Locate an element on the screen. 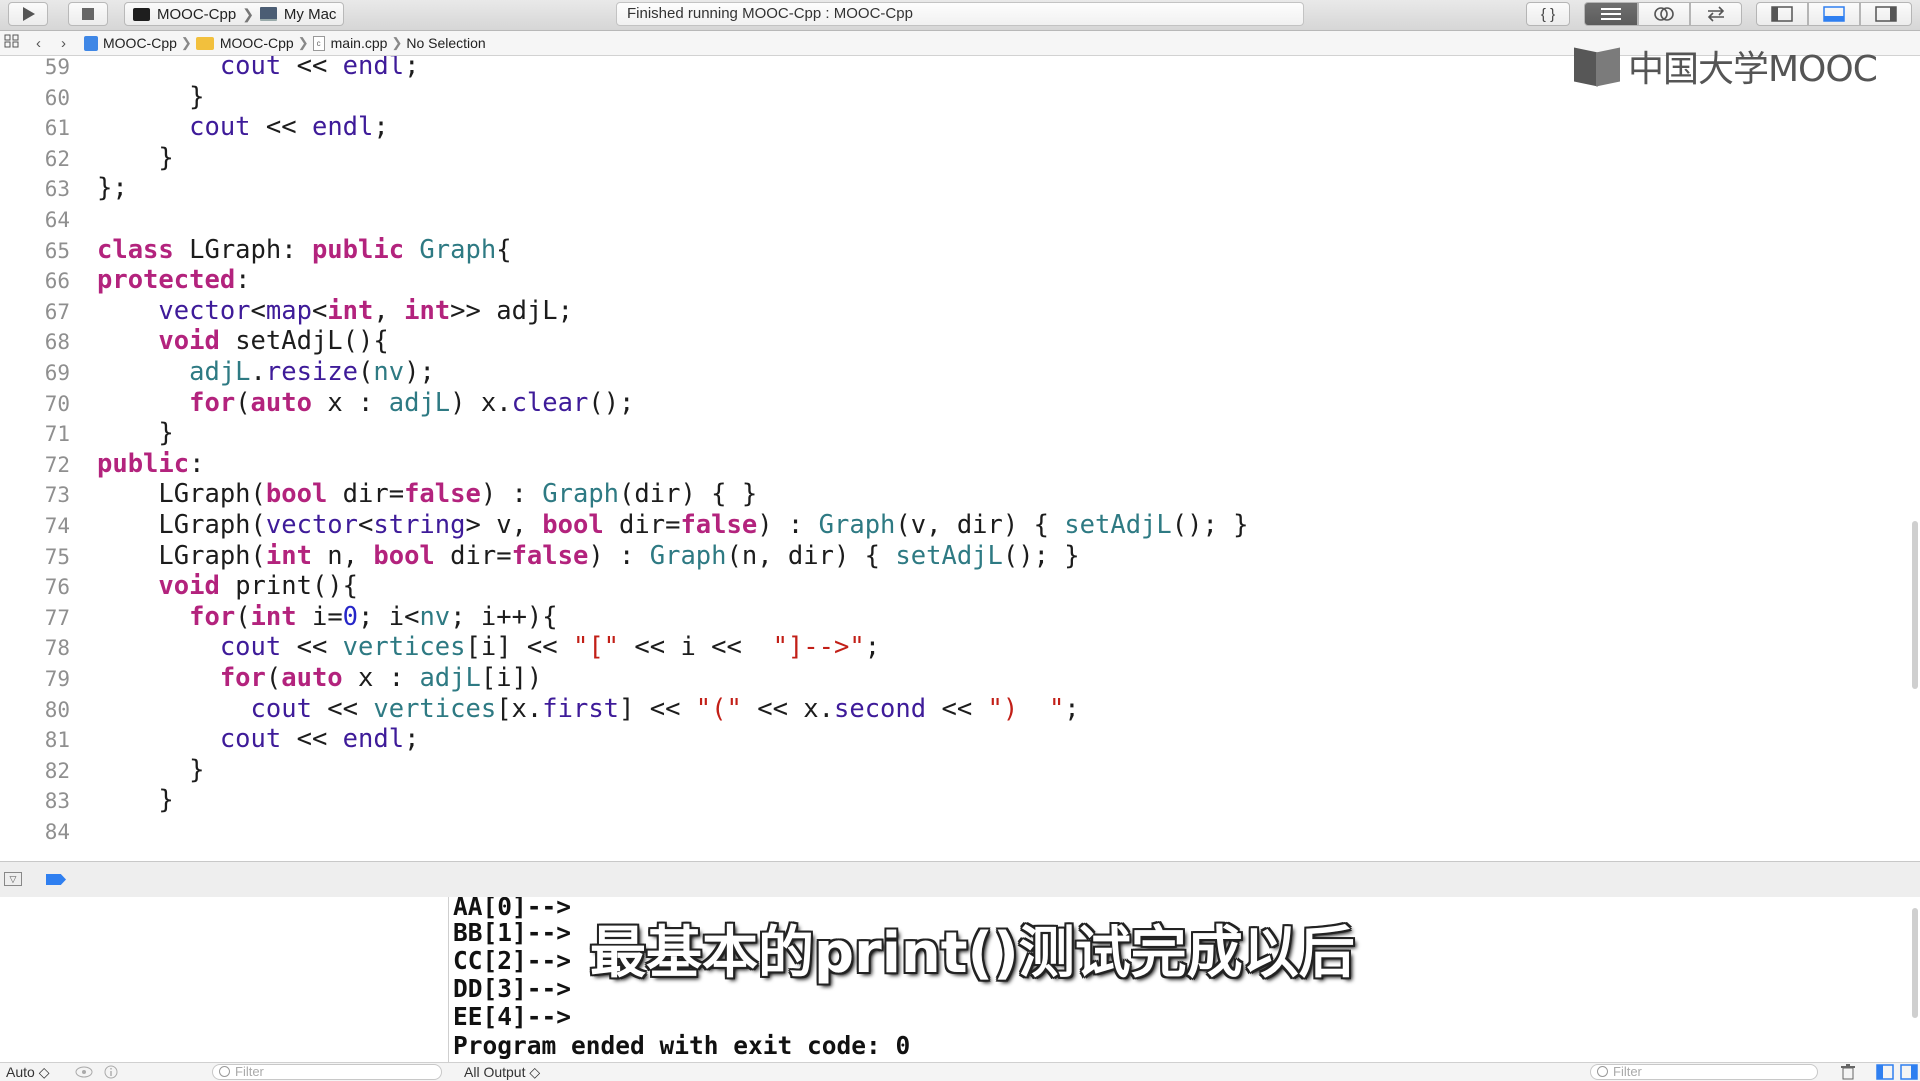  code-line: 71 } is located at coordinates (950, 433).